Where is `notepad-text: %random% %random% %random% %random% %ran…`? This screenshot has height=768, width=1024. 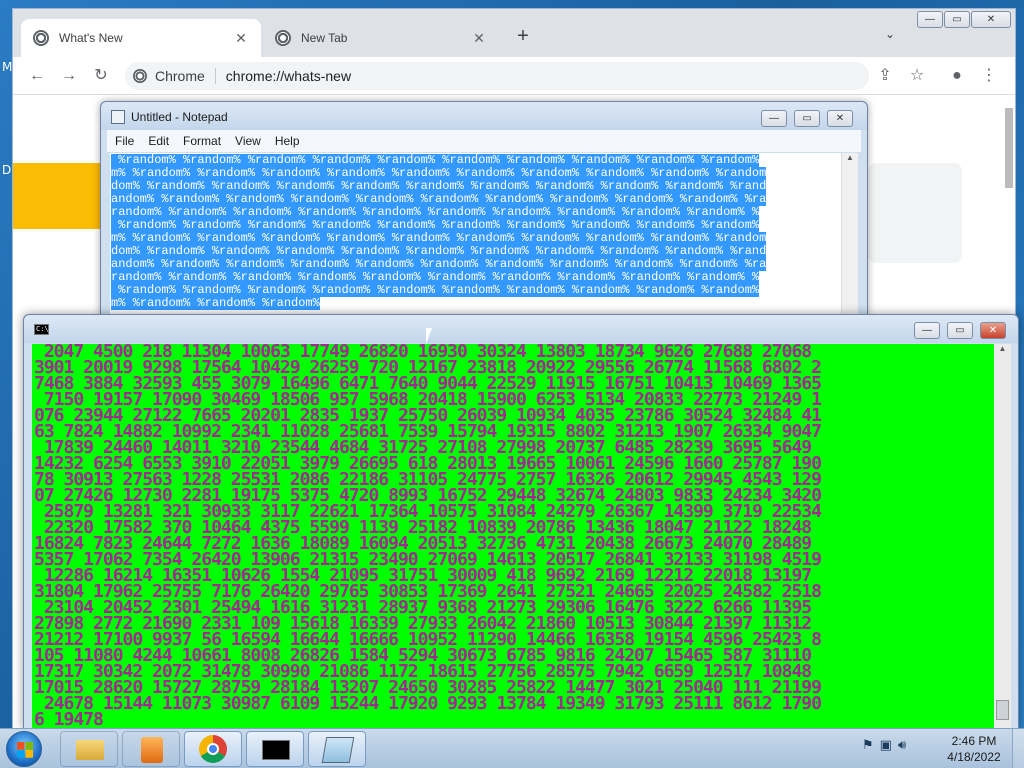
notepad-text: %random% %random% %random% %random% %ran… is located at coordinates (476, 232).